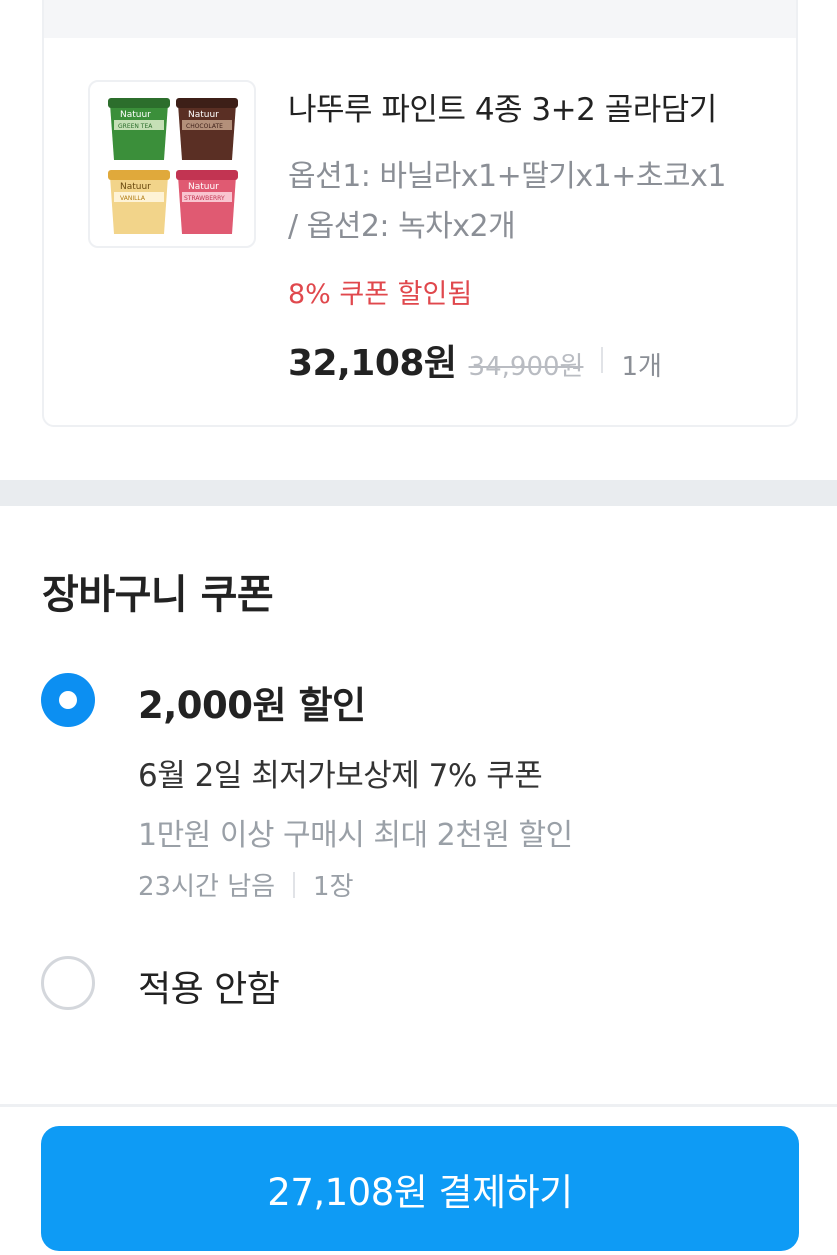 The height and width of the screenshot is (1255, 837). What do you see at coordinates (418, 493) in the screenshot?
I see `section-divider` at bounding box center [418, 493].